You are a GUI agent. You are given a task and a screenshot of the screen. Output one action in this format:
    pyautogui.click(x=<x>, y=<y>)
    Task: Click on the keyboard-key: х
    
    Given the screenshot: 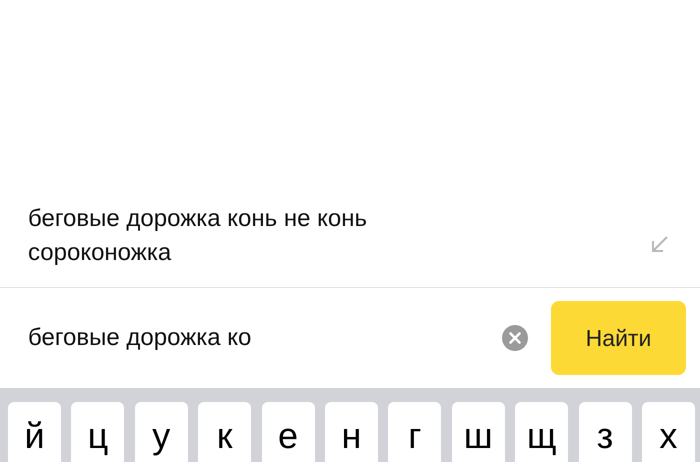 What is the action you would take?
    pyautogui.click(x=668, y=432)
    